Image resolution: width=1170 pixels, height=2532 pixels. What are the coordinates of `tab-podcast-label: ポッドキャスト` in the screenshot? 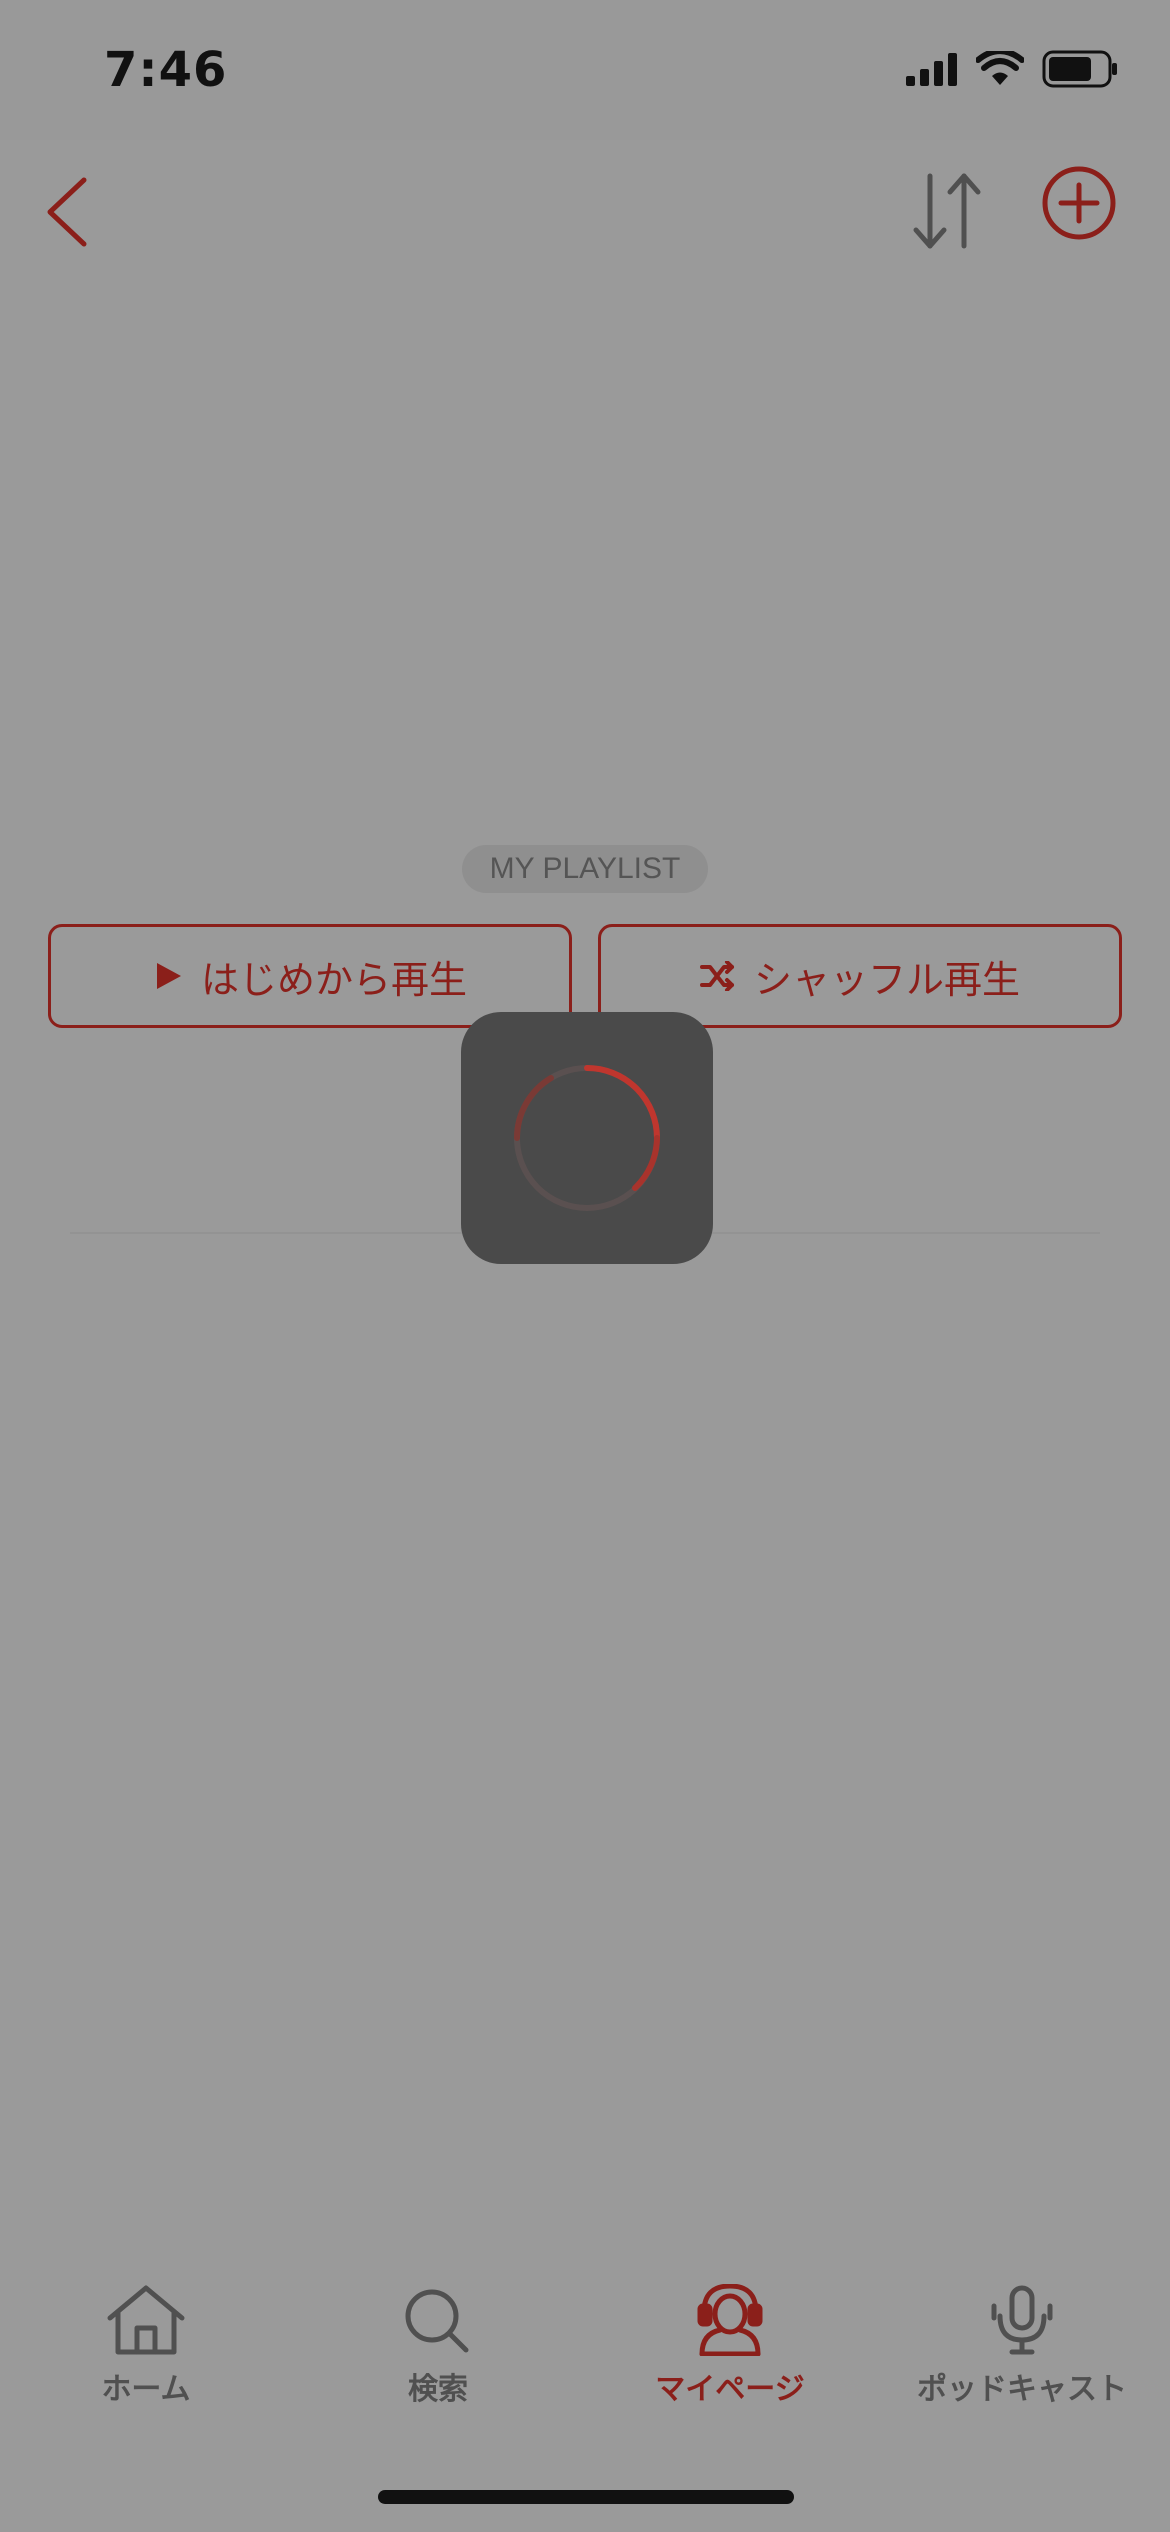 It's located at (1022, 2389).